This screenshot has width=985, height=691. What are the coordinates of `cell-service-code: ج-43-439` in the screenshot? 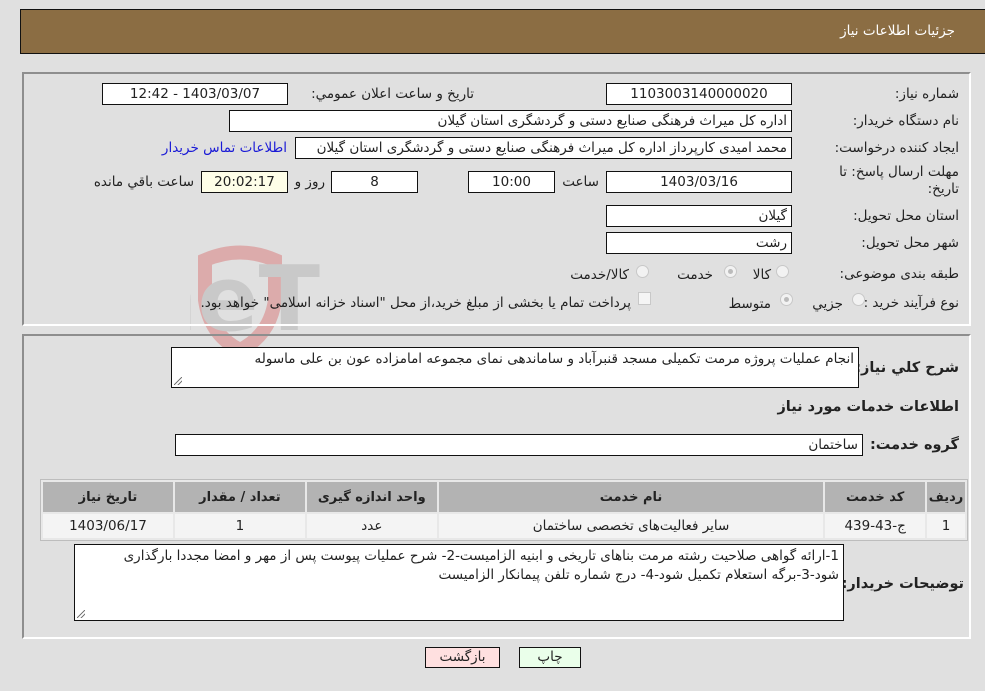 It's located at (875, 526).